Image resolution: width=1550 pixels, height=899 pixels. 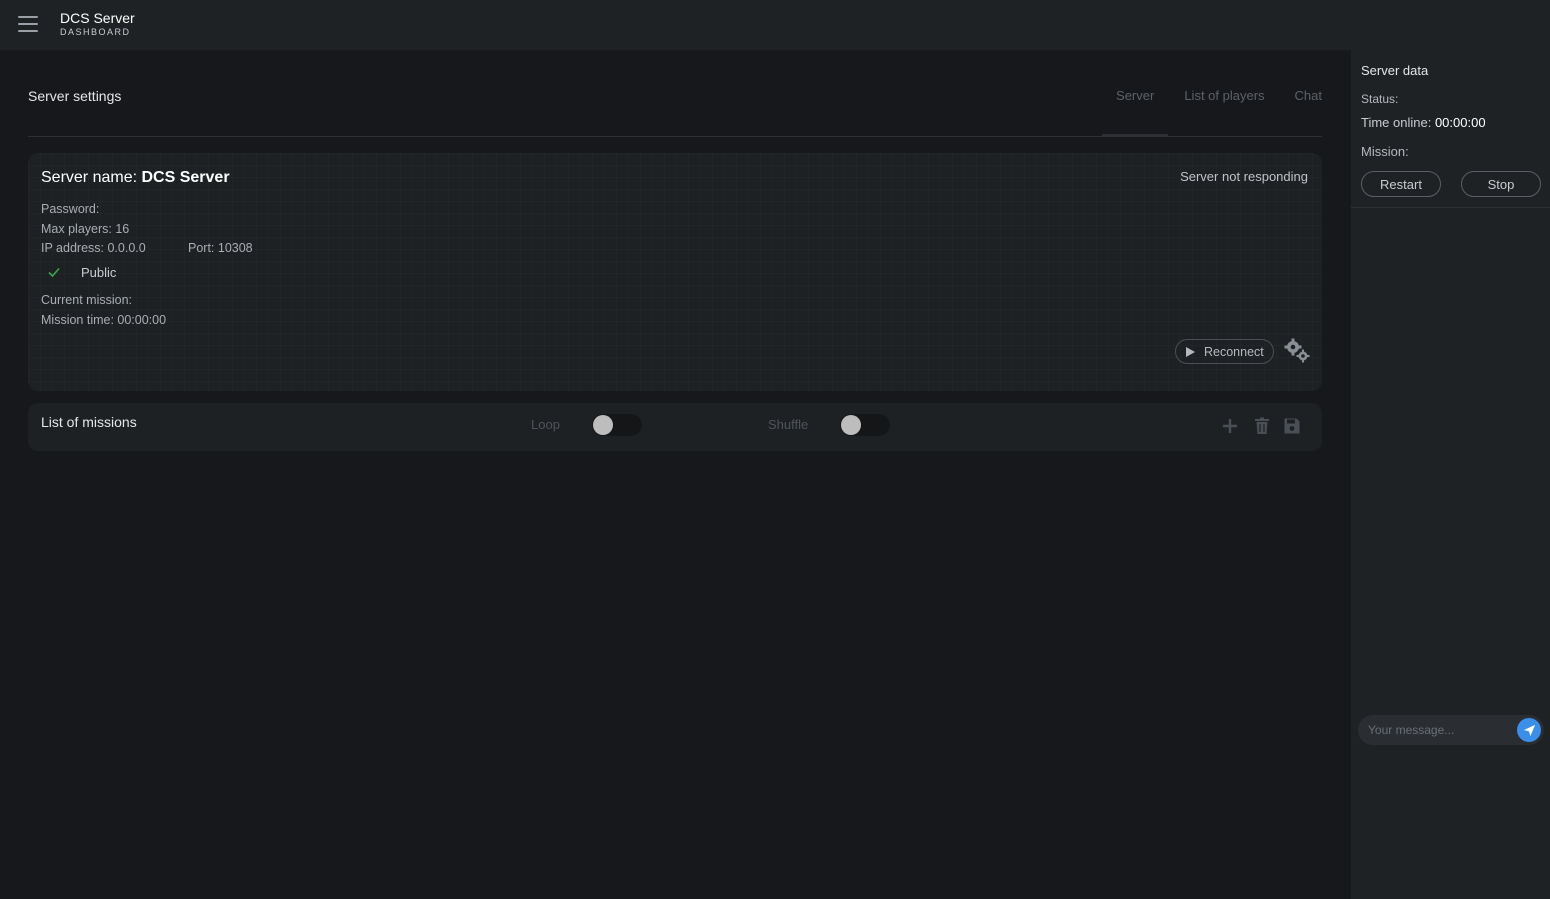 I want to click on app-subtitle: DASHBOARD, so click(x=95, y=32).